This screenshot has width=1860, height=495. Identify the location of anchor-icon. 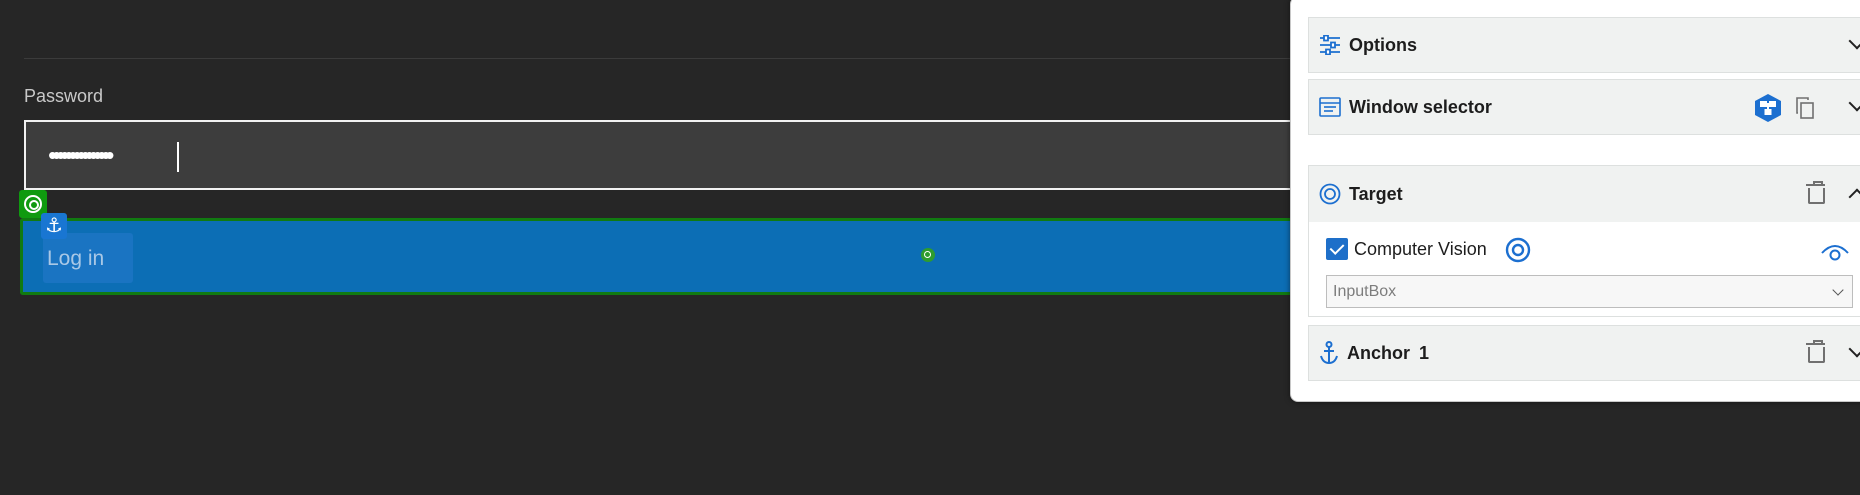
(1329, 353).